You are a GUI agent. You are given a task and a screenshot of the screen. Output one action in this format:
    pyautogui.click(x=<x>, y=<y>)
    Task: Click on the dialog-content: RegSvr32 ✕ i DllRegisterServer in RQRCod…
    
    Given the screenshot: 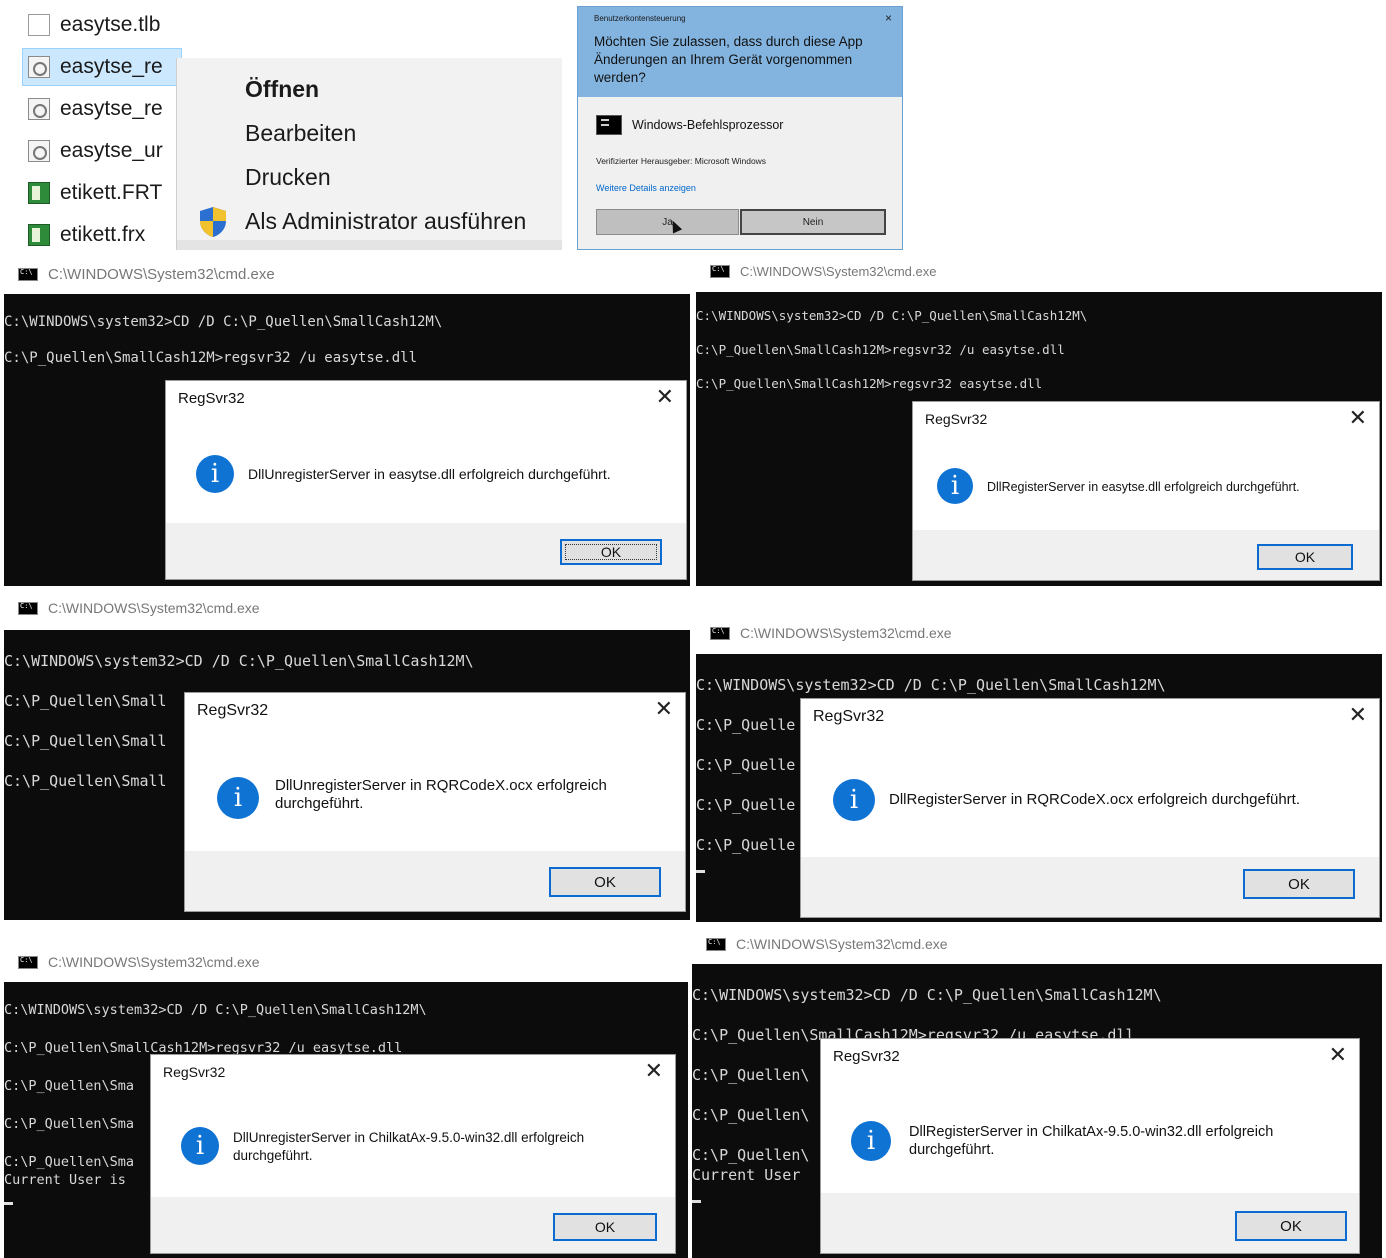 What is the action you would take?
    pyautogui.click(x=1090, y=778)
    